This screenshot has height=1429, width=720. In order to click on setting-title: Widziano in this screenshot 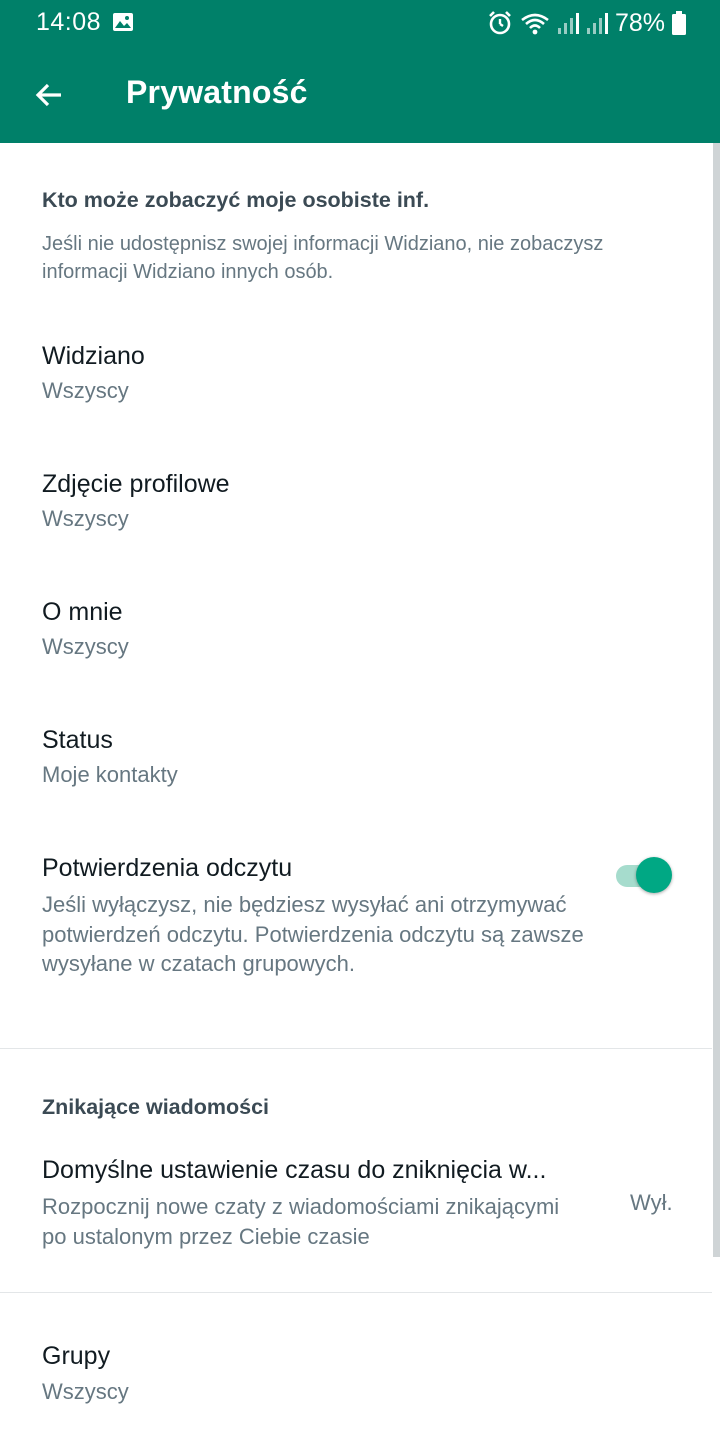, I will do `click(93, 356)`.